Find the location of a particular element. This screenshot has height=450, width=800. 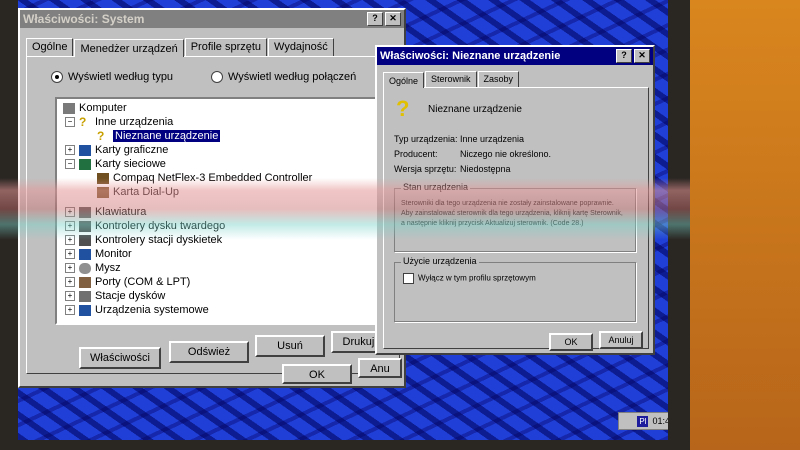

system-tray: Pl 01:46 is located at coordinates (643, 421).